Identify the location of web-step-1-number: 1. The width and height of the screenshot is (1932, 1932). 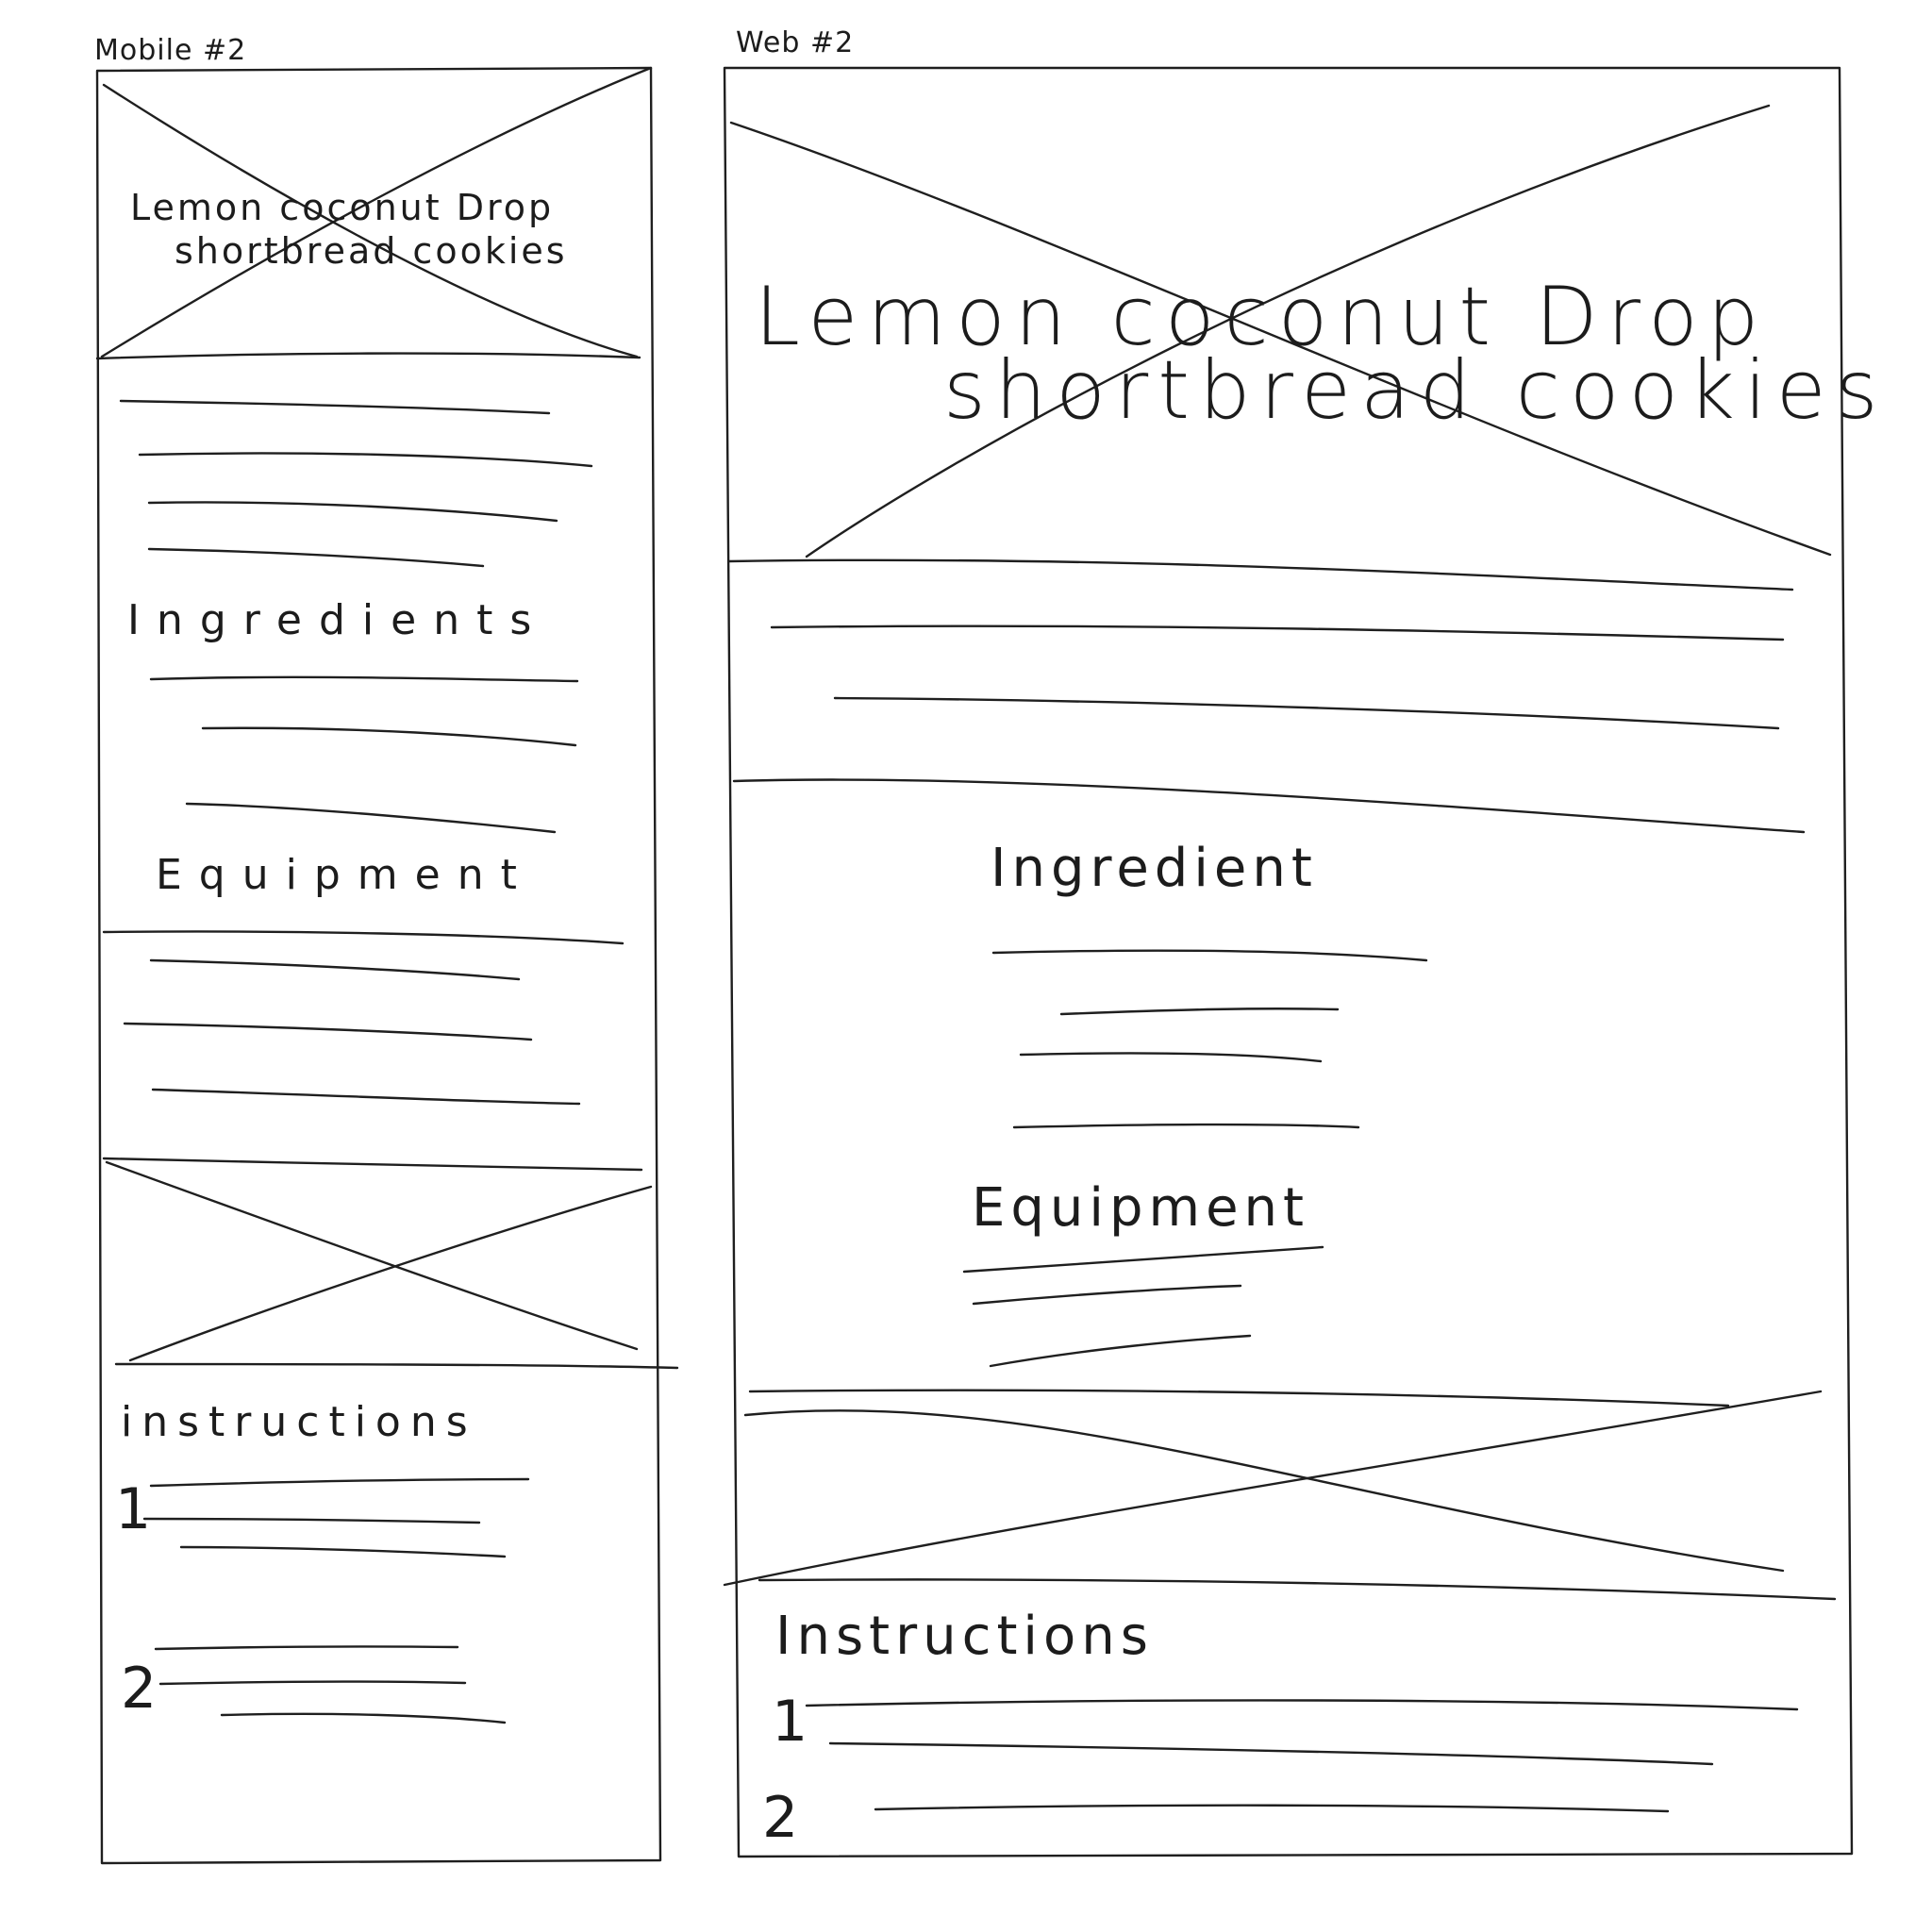
(790, 1722).